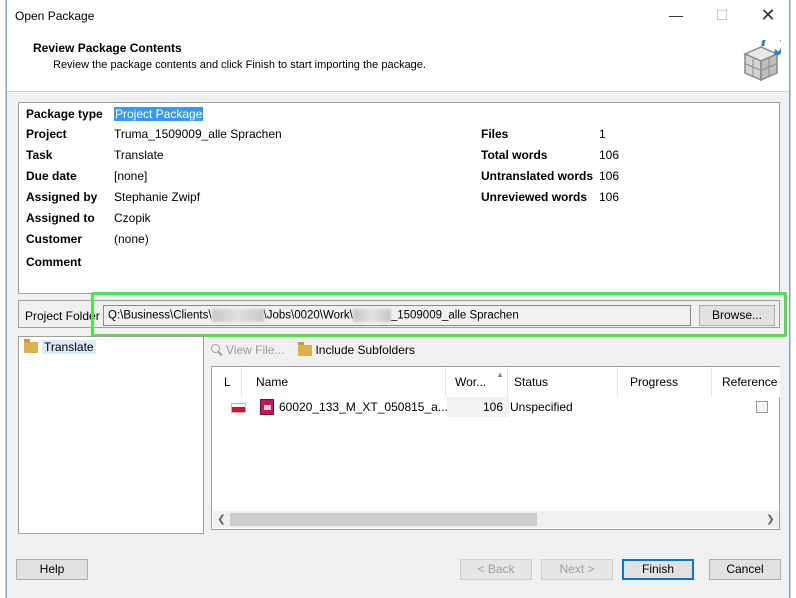  What do you see at coordinates (537, 176) in the screenshot?
I see `untranslated-words-label: Untranslated words` at bounding box center [537, 176].